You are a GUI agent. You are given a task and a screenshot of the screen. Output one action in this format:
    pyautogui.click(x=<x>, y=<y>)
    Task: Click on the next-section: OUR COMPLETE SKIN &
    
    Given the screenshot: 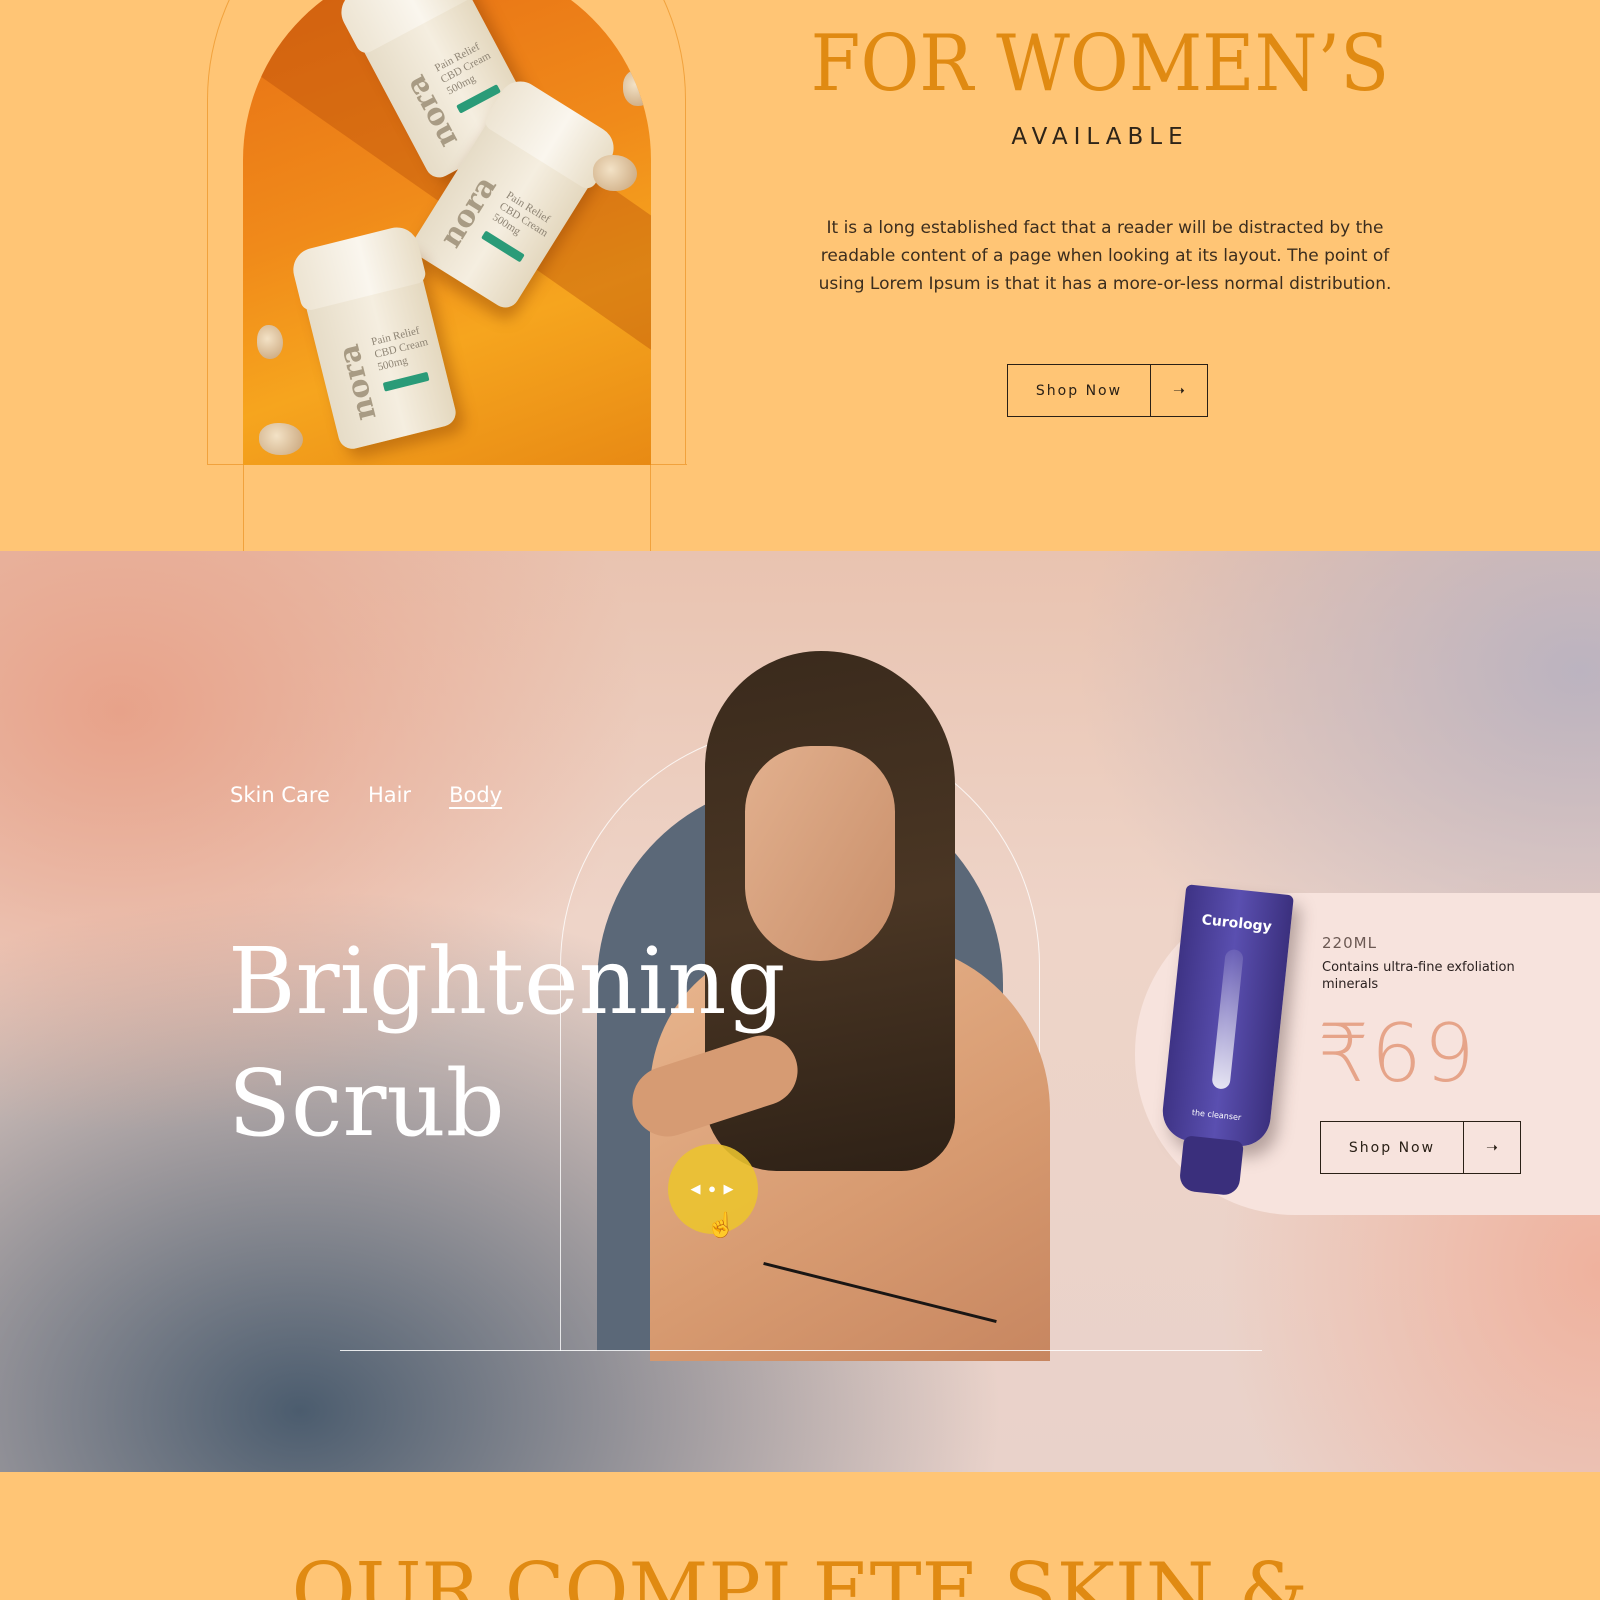 What is the action you would take?
    pyautogui.click(x=800, y=1536)
    